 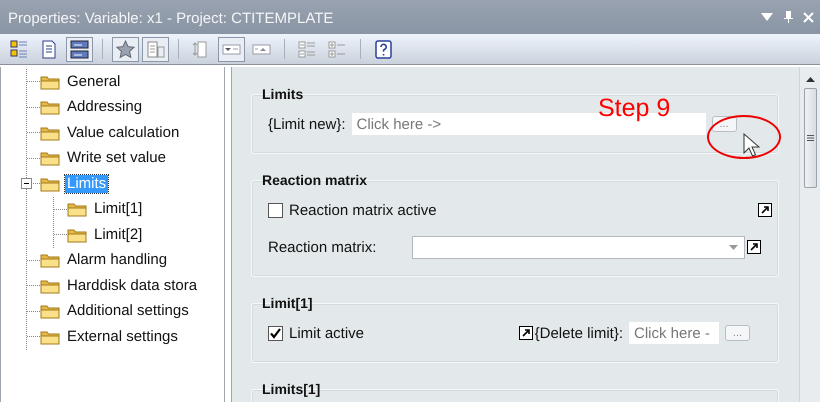 What do you see at coordinates (674, 333) in the screenshot?
I see `click-field: Click here -` at bounding box center [674, 333].